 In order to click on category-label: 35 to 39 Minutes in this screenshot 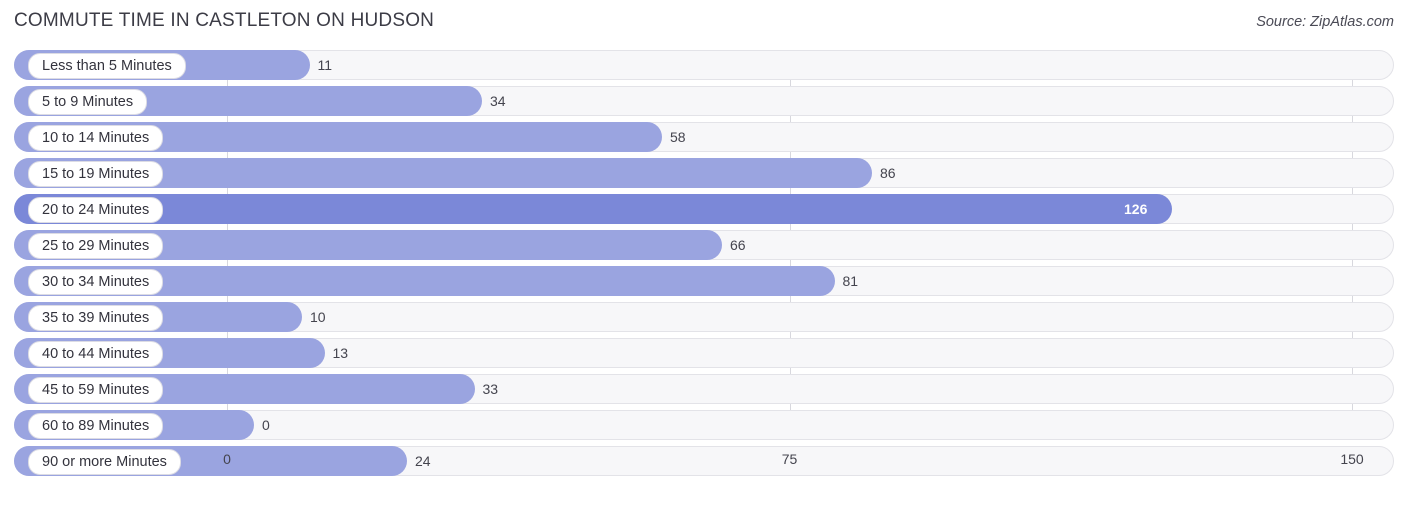, I will do `click(96, 318)`.